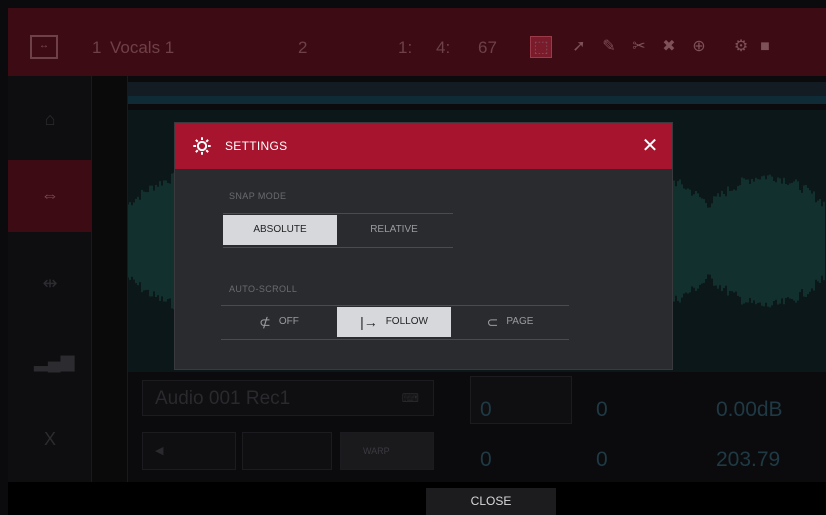 This screenshot has height=515, width=826. I want to click on auto-scroll-follow: |→ FOLLOW, so click(394, 322).